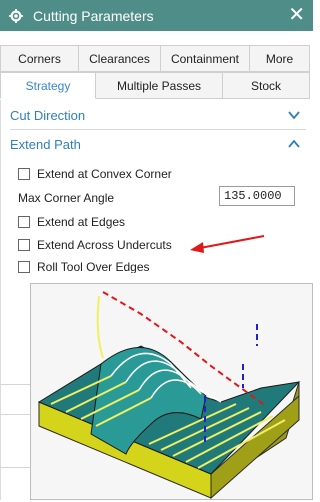 The width and height of the screenshot is (320, 502). What do you see at coordinates (93, 267) in the screenshot?
I see `roll-tool-label: Roll Tool Over Edges` at bounding box center [93, 267].